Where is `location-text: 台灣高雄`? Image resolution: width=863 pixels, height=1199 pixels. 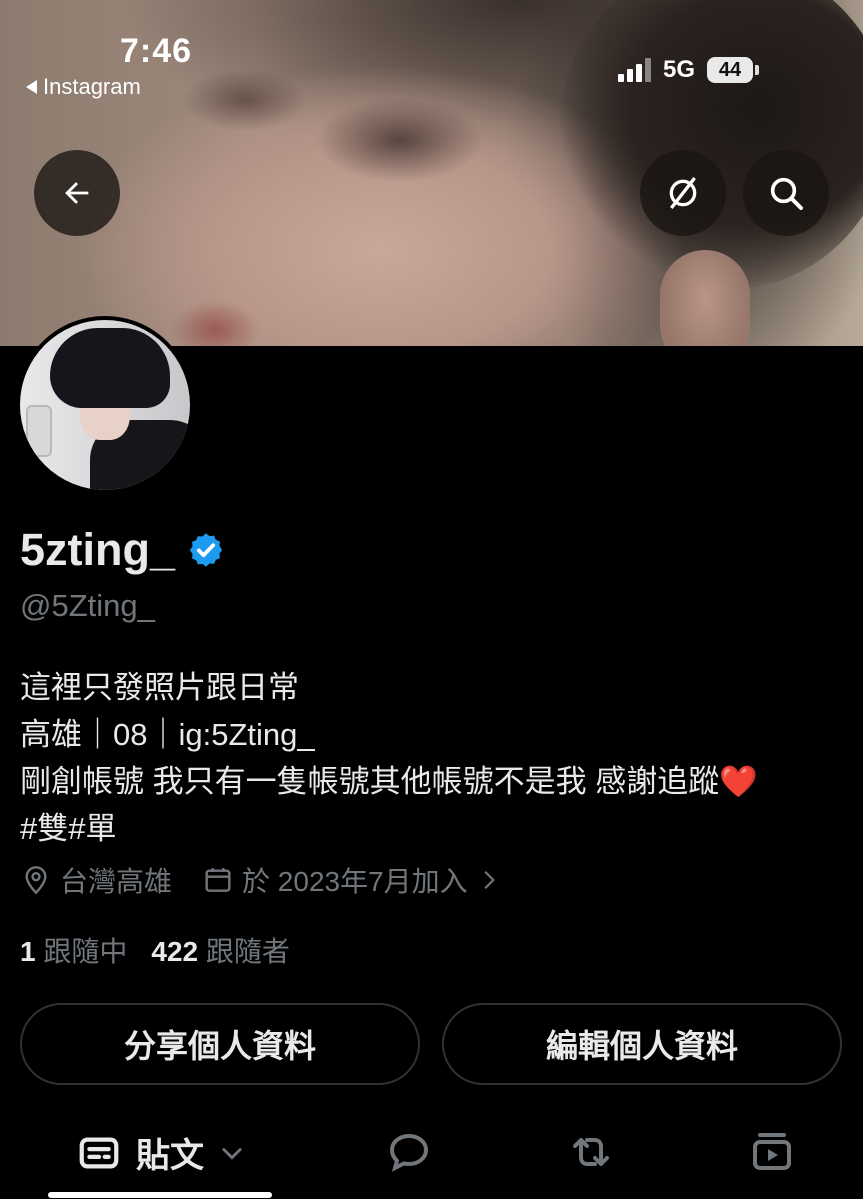
location-text: 台灣高雄 is located at coordinates (116, 881).